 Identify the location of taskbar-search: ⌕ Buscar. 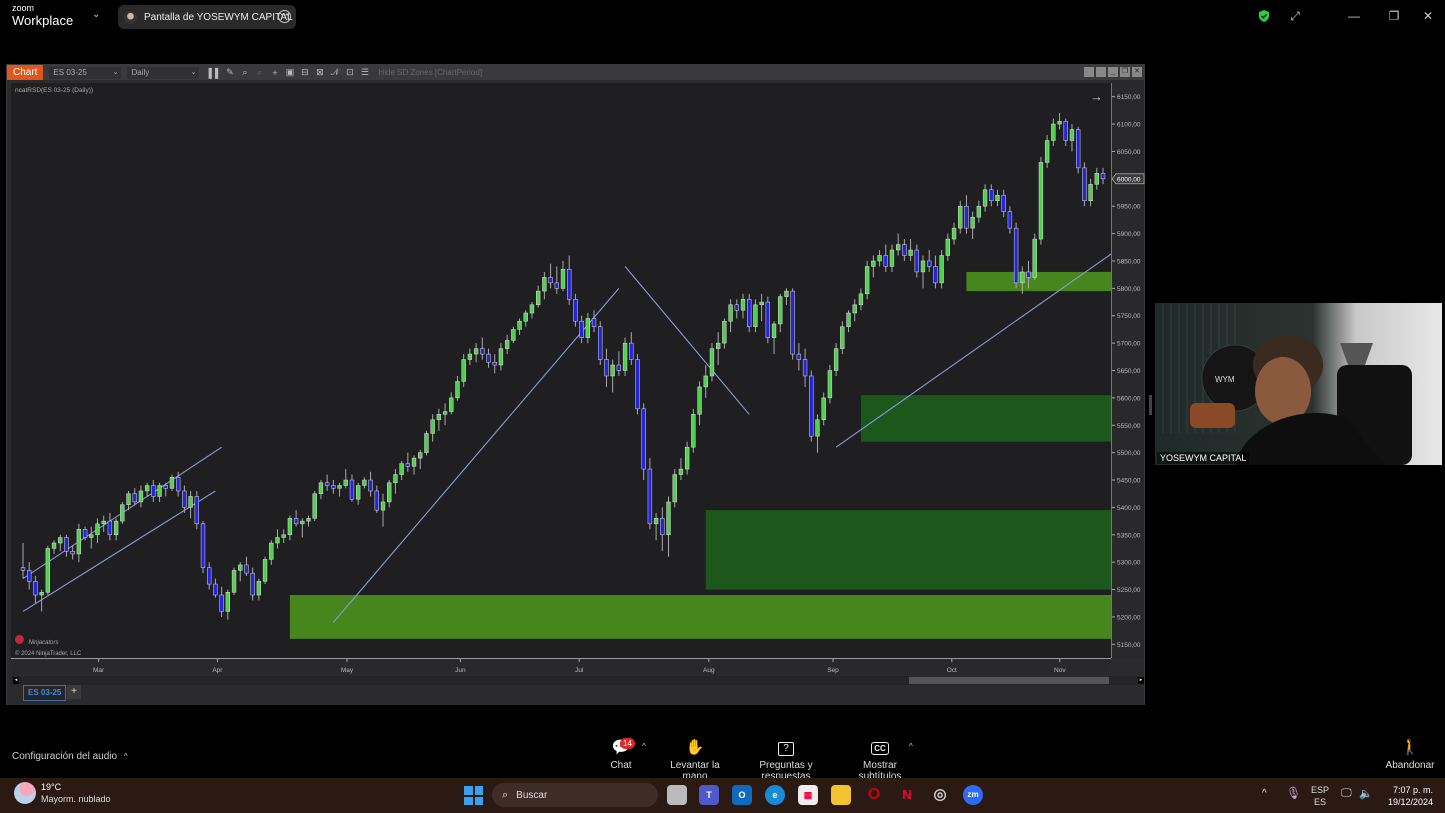
(575, 795).